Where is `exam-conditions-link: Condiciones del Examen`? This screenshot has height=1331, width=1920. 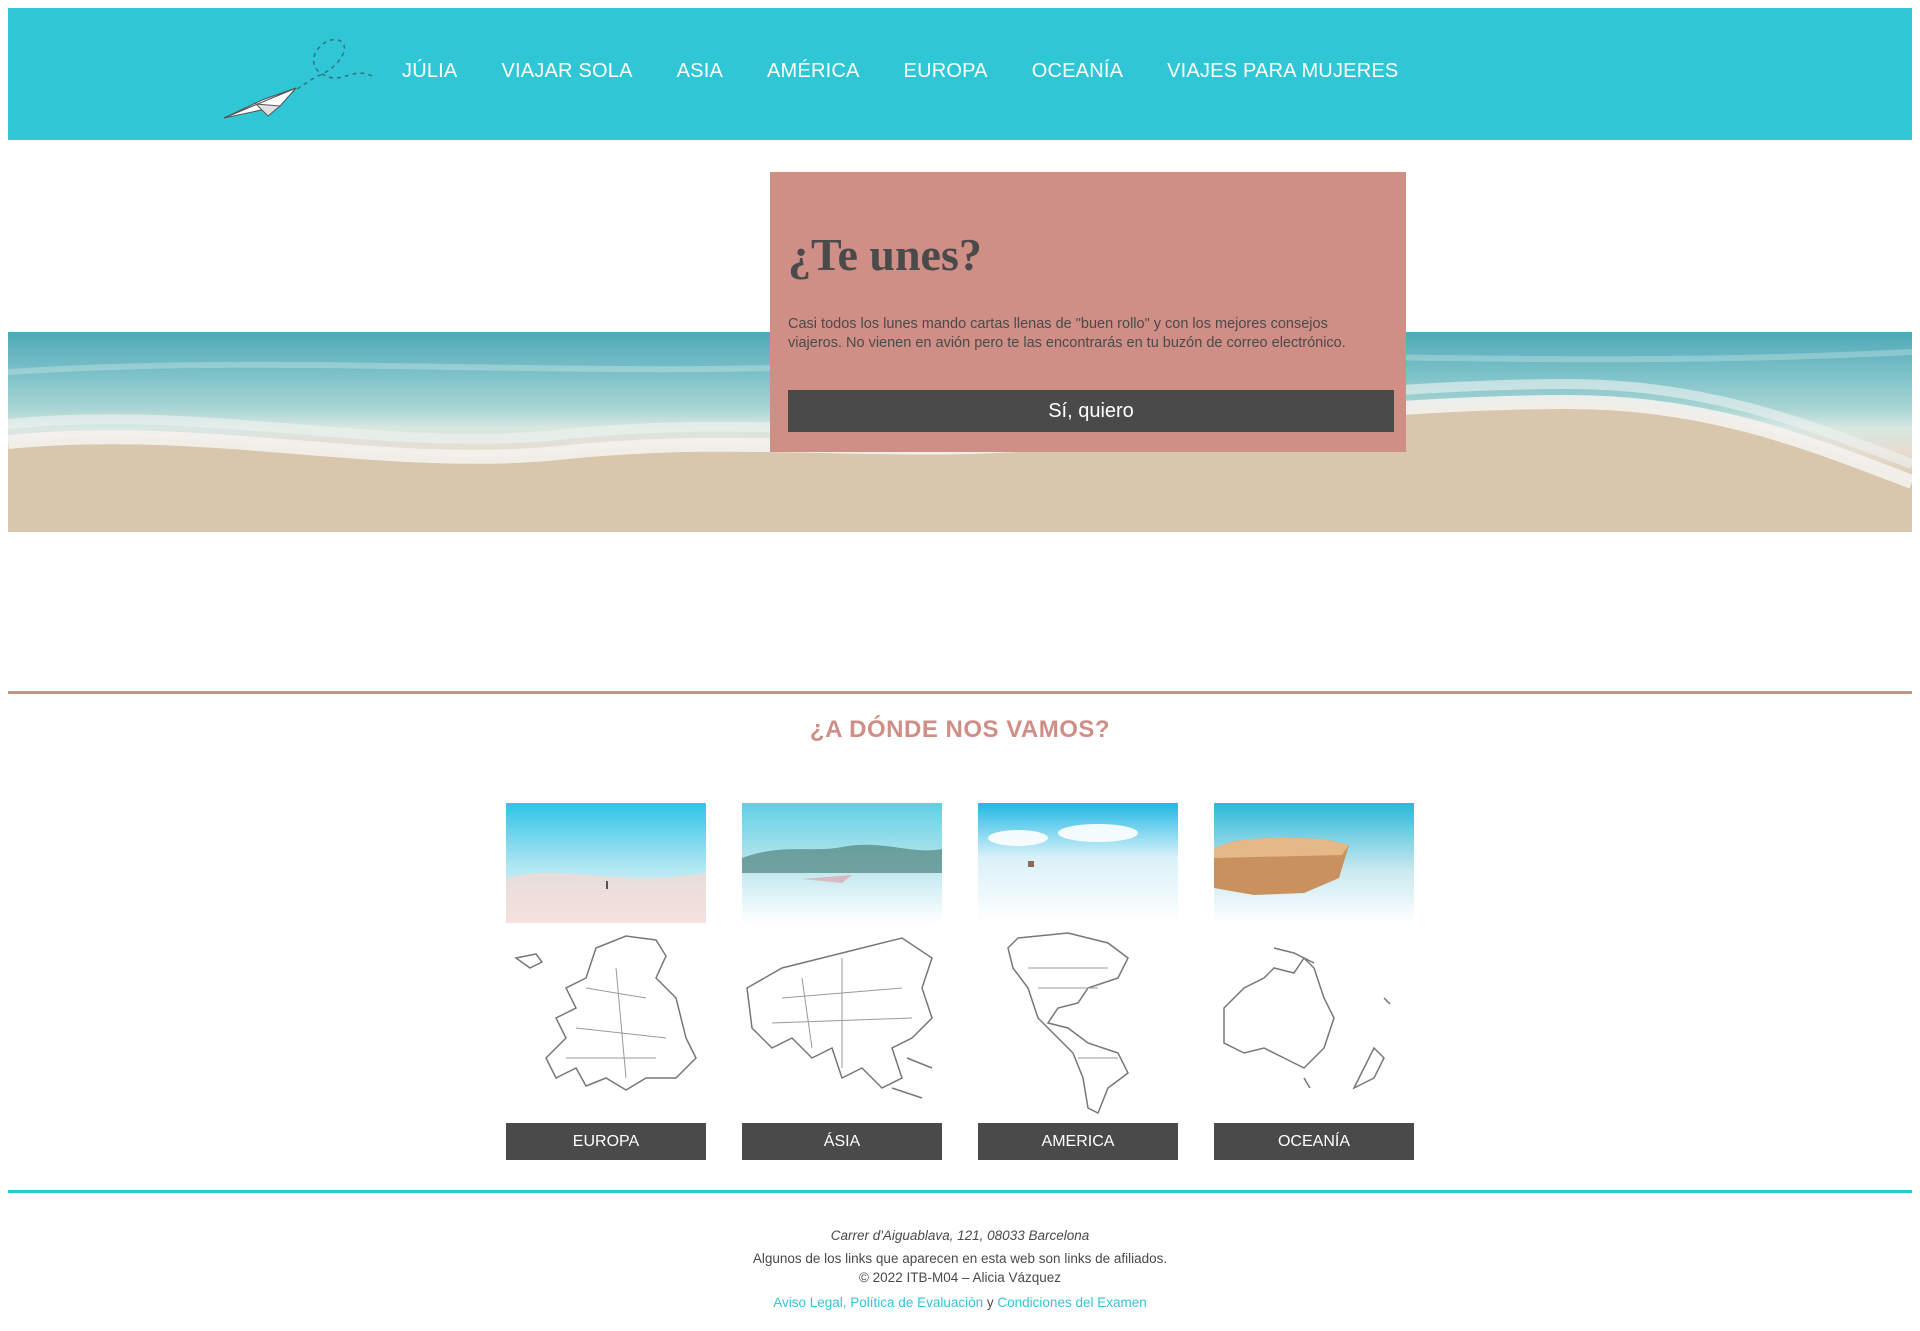 exam-conditions-link: Condiciones del Examen is located at coordinates (1071, 1302).